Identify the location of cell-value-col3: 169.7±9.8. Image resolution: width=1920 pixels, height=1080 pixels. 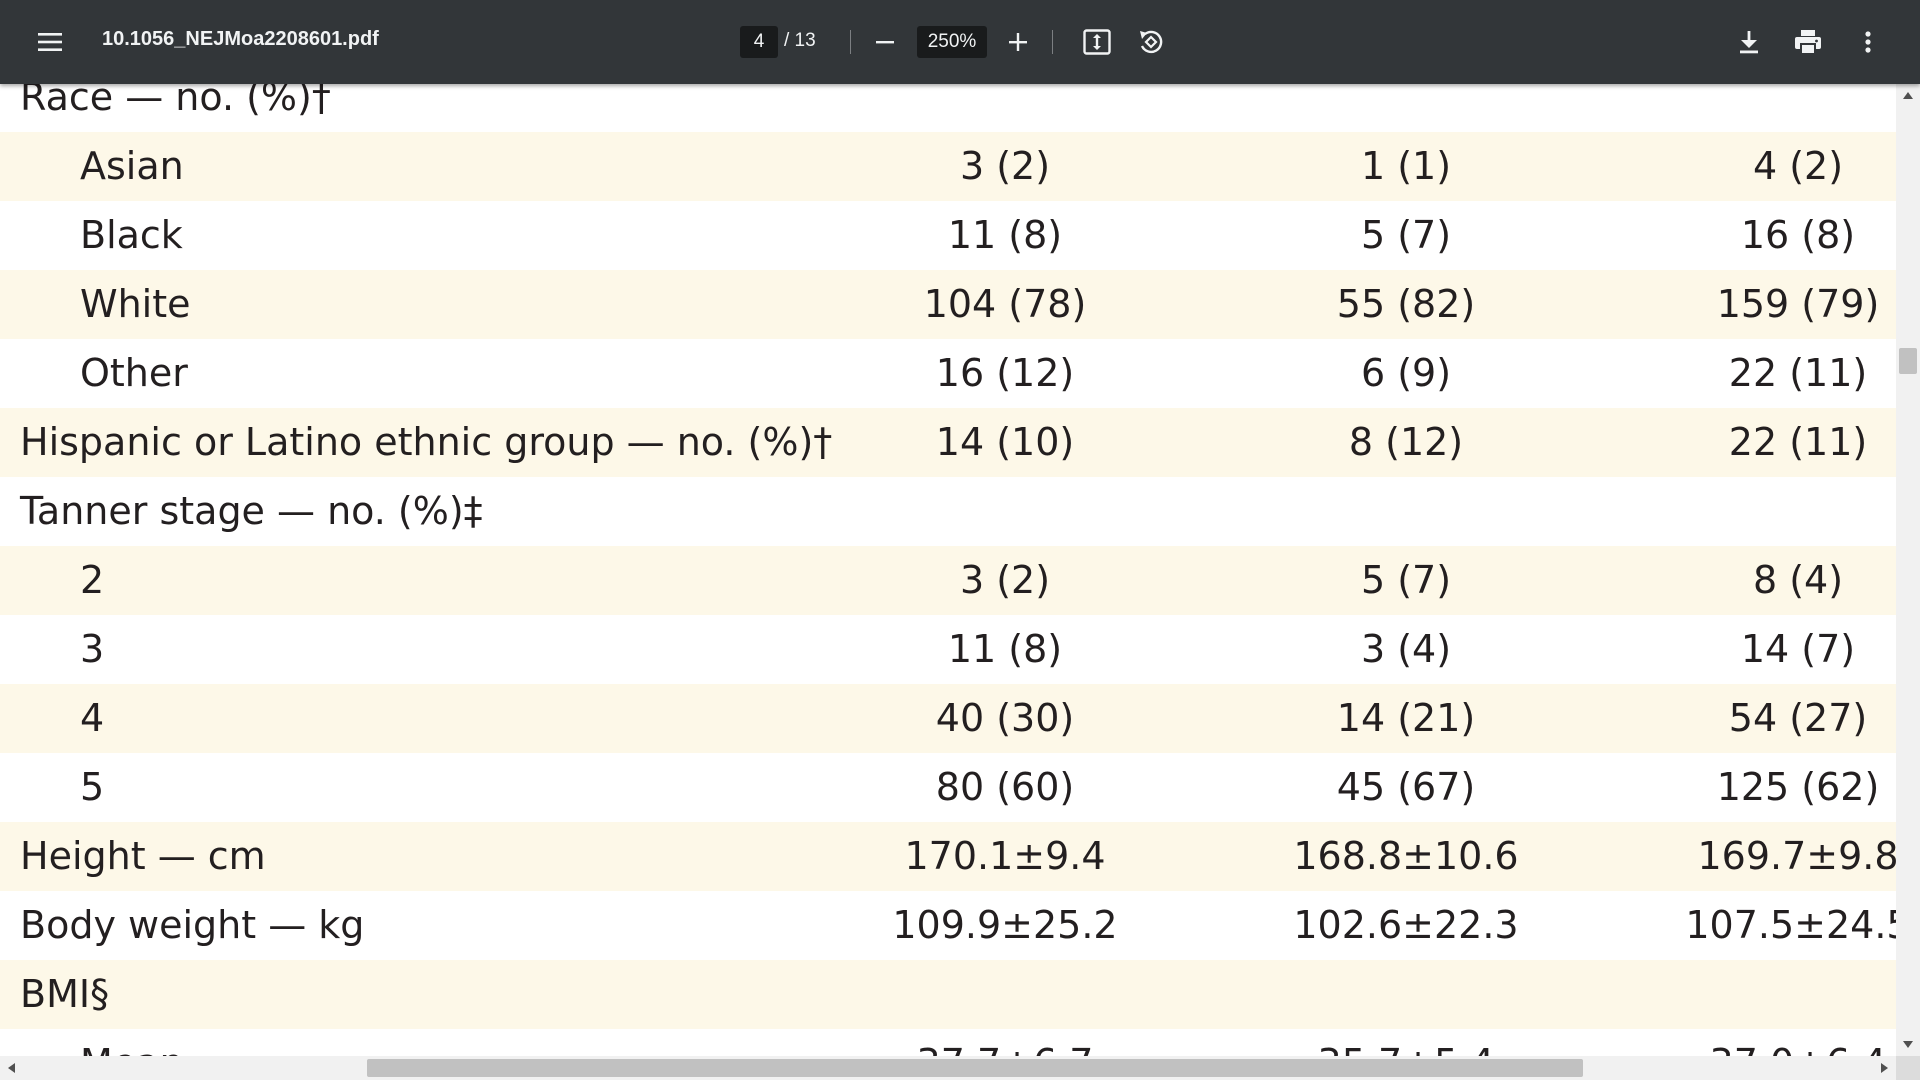
(1796, 856).